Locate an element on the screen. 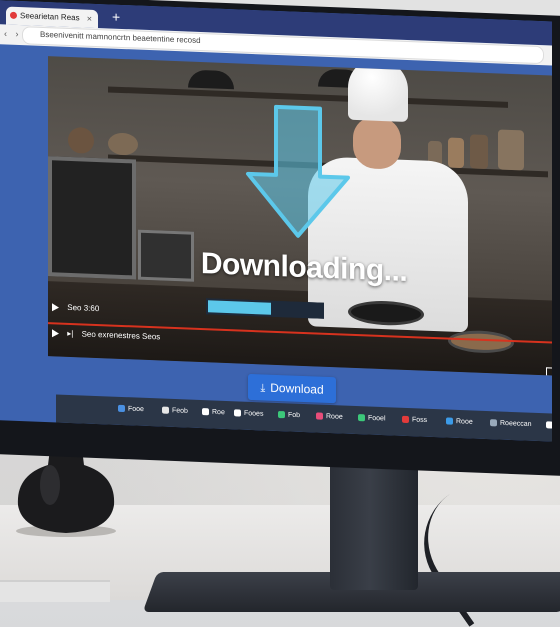 The image size is (560, 627). vase is located at coordinates (66, 493).